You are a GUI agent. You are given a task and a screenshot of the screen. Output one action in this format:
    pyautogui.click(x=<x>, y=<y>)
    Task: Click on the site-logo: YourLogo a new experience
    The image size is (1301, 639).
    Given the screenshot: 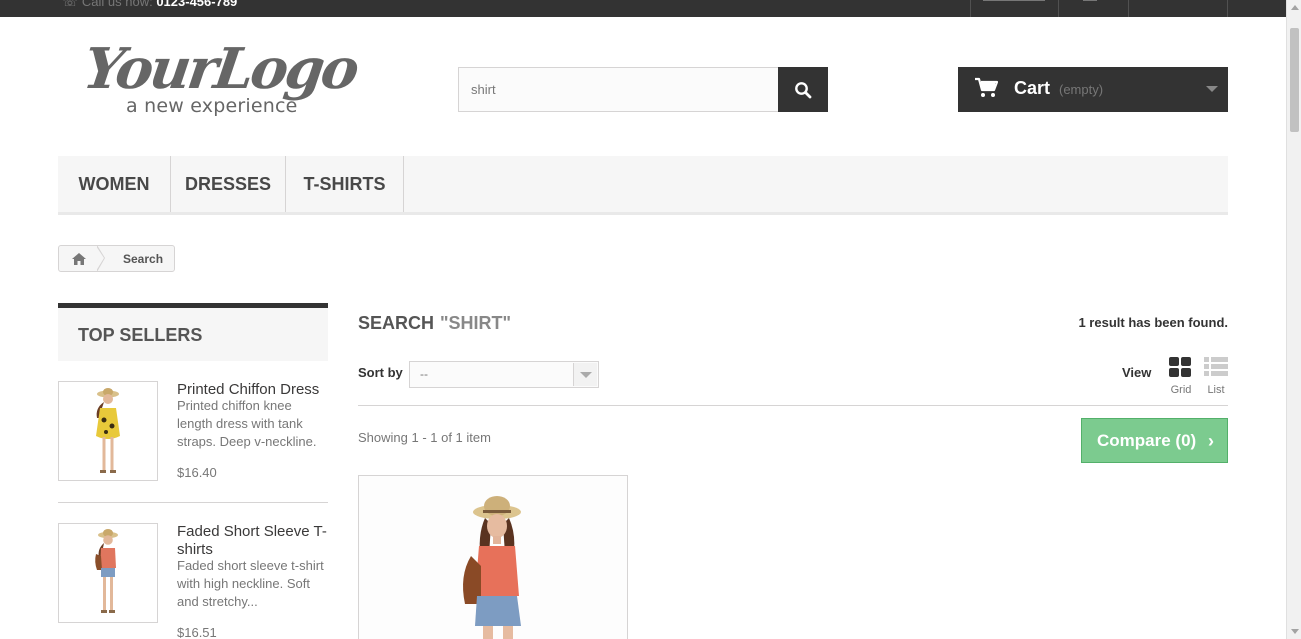 What is the action you would take?
    pyautogui.click(x=225, y=80)
    